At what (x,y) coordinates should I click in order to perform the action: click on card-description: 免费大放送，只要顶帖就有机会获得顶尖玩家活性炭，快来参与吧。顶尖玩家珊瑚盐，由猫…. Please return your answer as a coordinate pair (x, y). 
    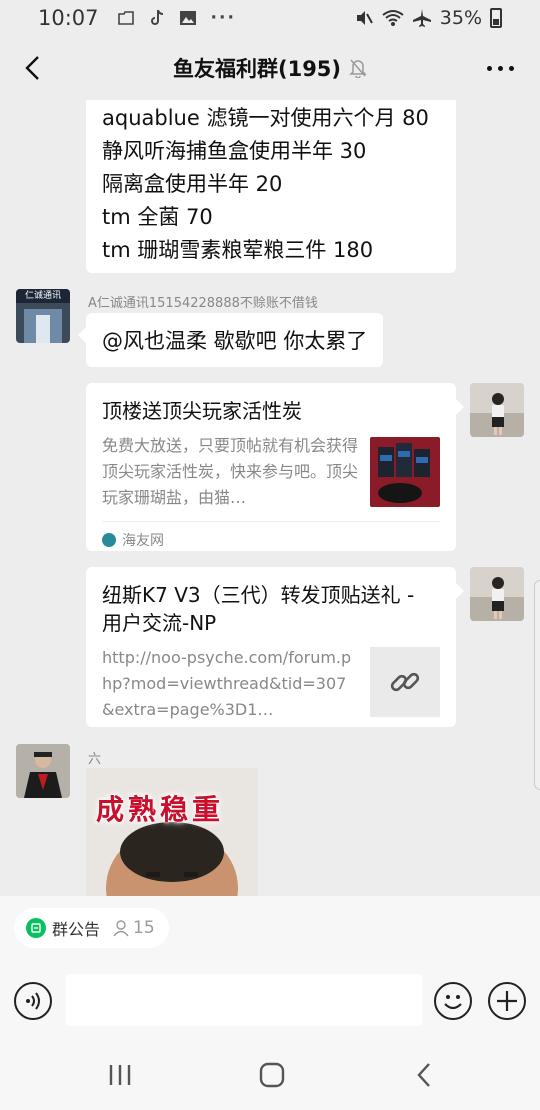
    Looking at the image, I should click on (230, 471).